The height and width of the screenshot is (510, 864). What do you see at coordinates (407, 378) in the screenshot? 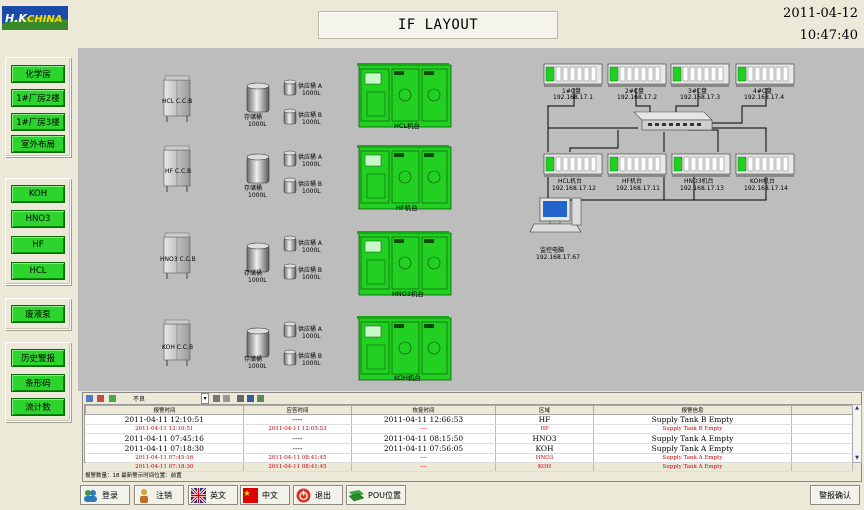
I see `machine-label: KOH机台` at bounding box center [407, 378].